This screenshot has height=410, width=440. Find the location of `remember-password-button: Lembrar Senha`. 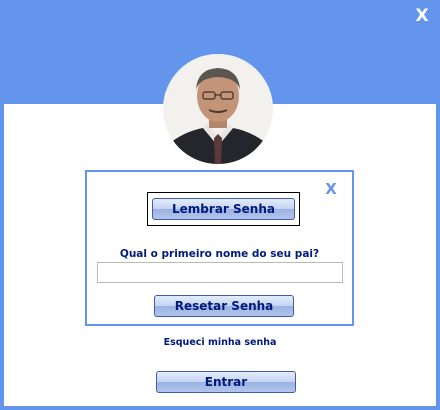

remember-password-button: Lembrar Senha is located at coordinates (223, 209).